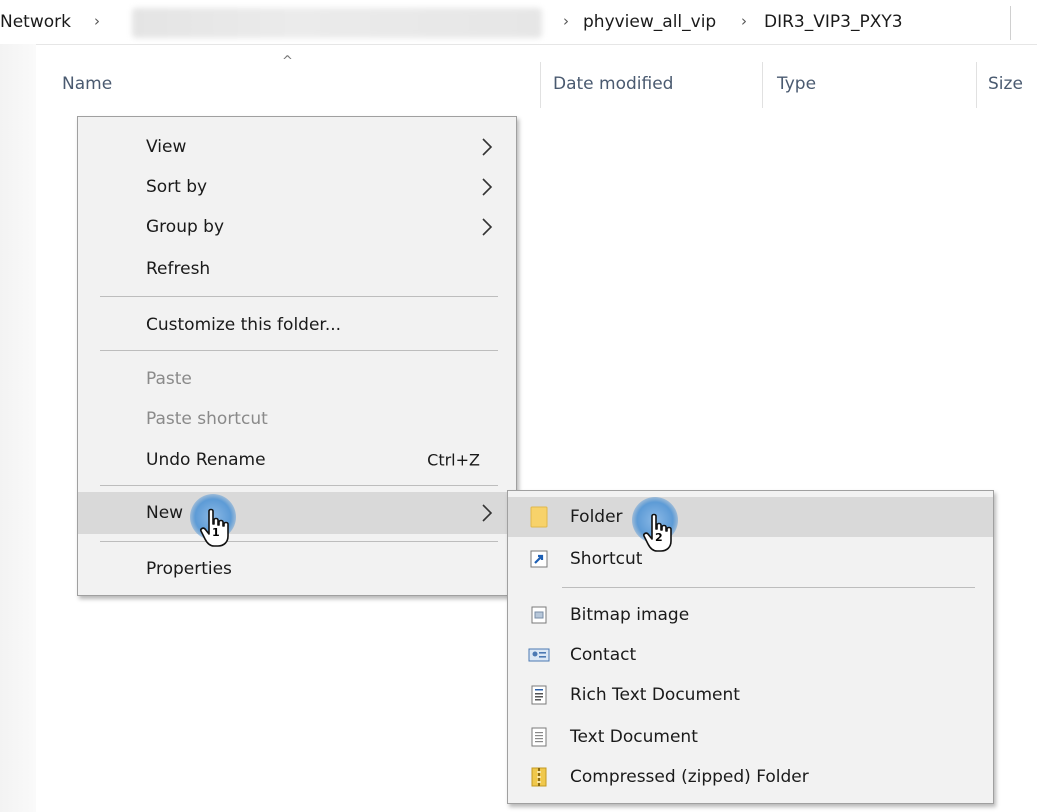 Image resolution: width=1037 pixels, height=812 pixels. I want to click on address-bar-divider, so click(1010, 23).